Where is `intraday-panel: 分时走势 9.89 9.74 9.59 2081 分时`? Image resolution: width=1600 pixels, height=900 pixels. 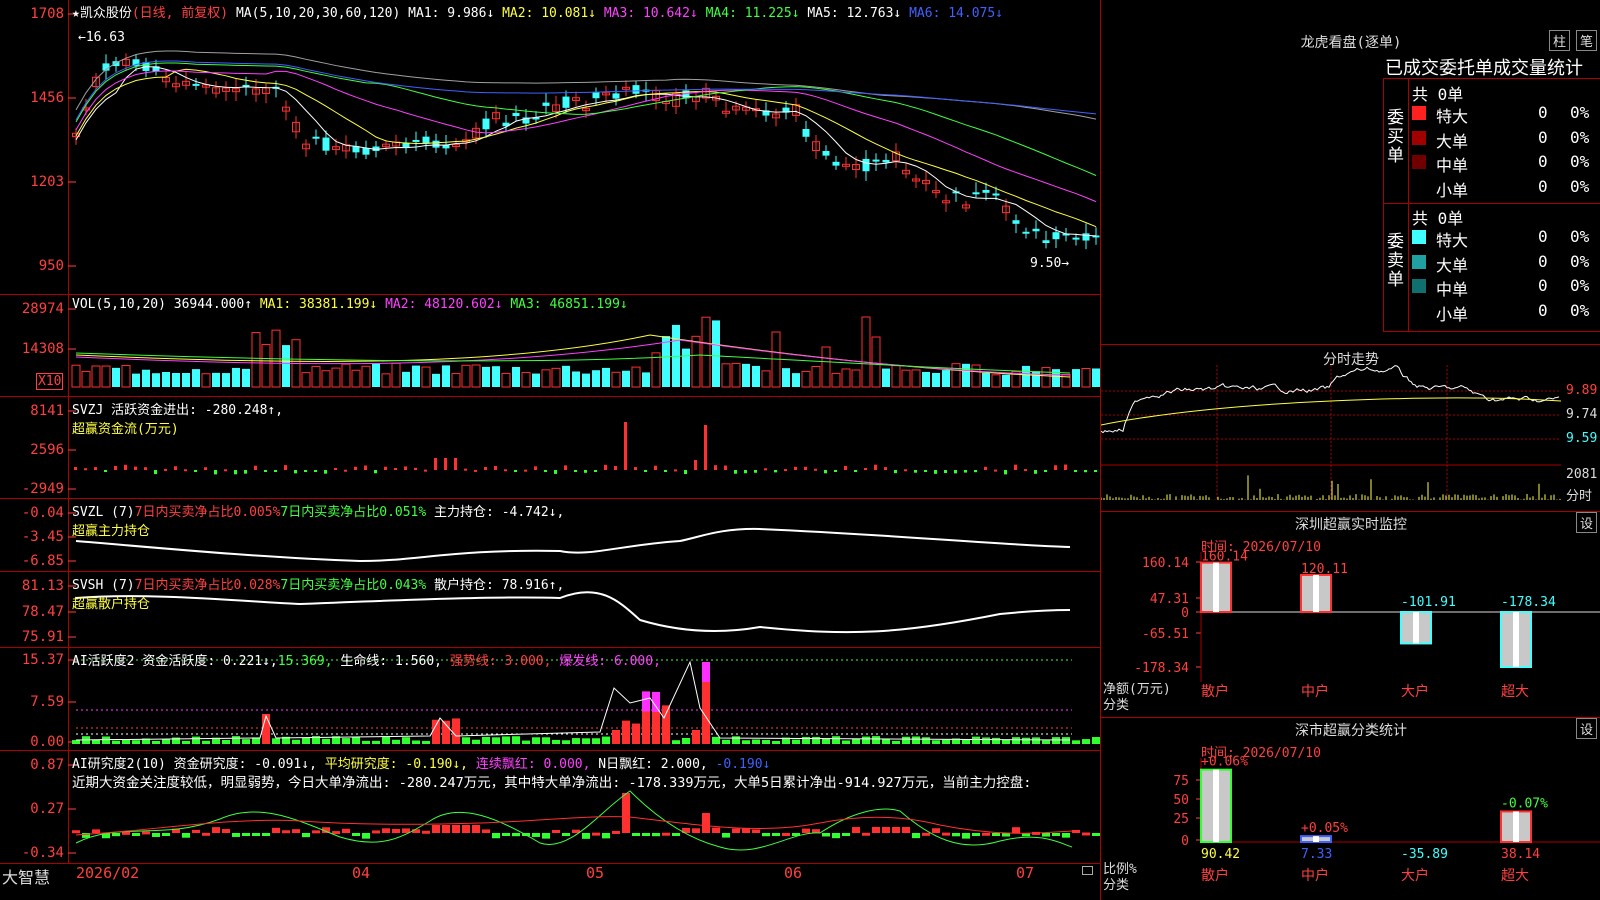
intraday-panel: 分时走势 9.89 9.74 9.59 2081 分时 is located at coordinates (1350, 428).